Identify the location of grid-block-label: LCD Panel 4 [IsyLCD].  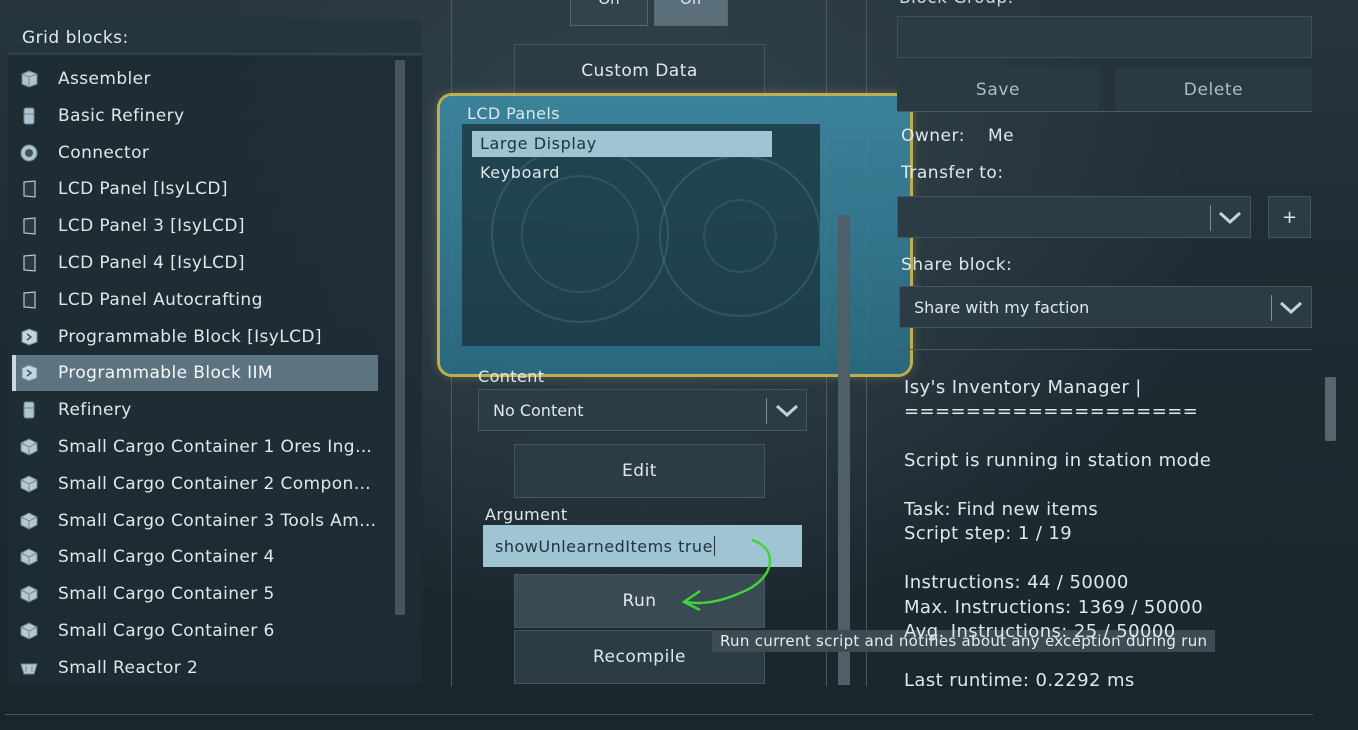
(151, 263).